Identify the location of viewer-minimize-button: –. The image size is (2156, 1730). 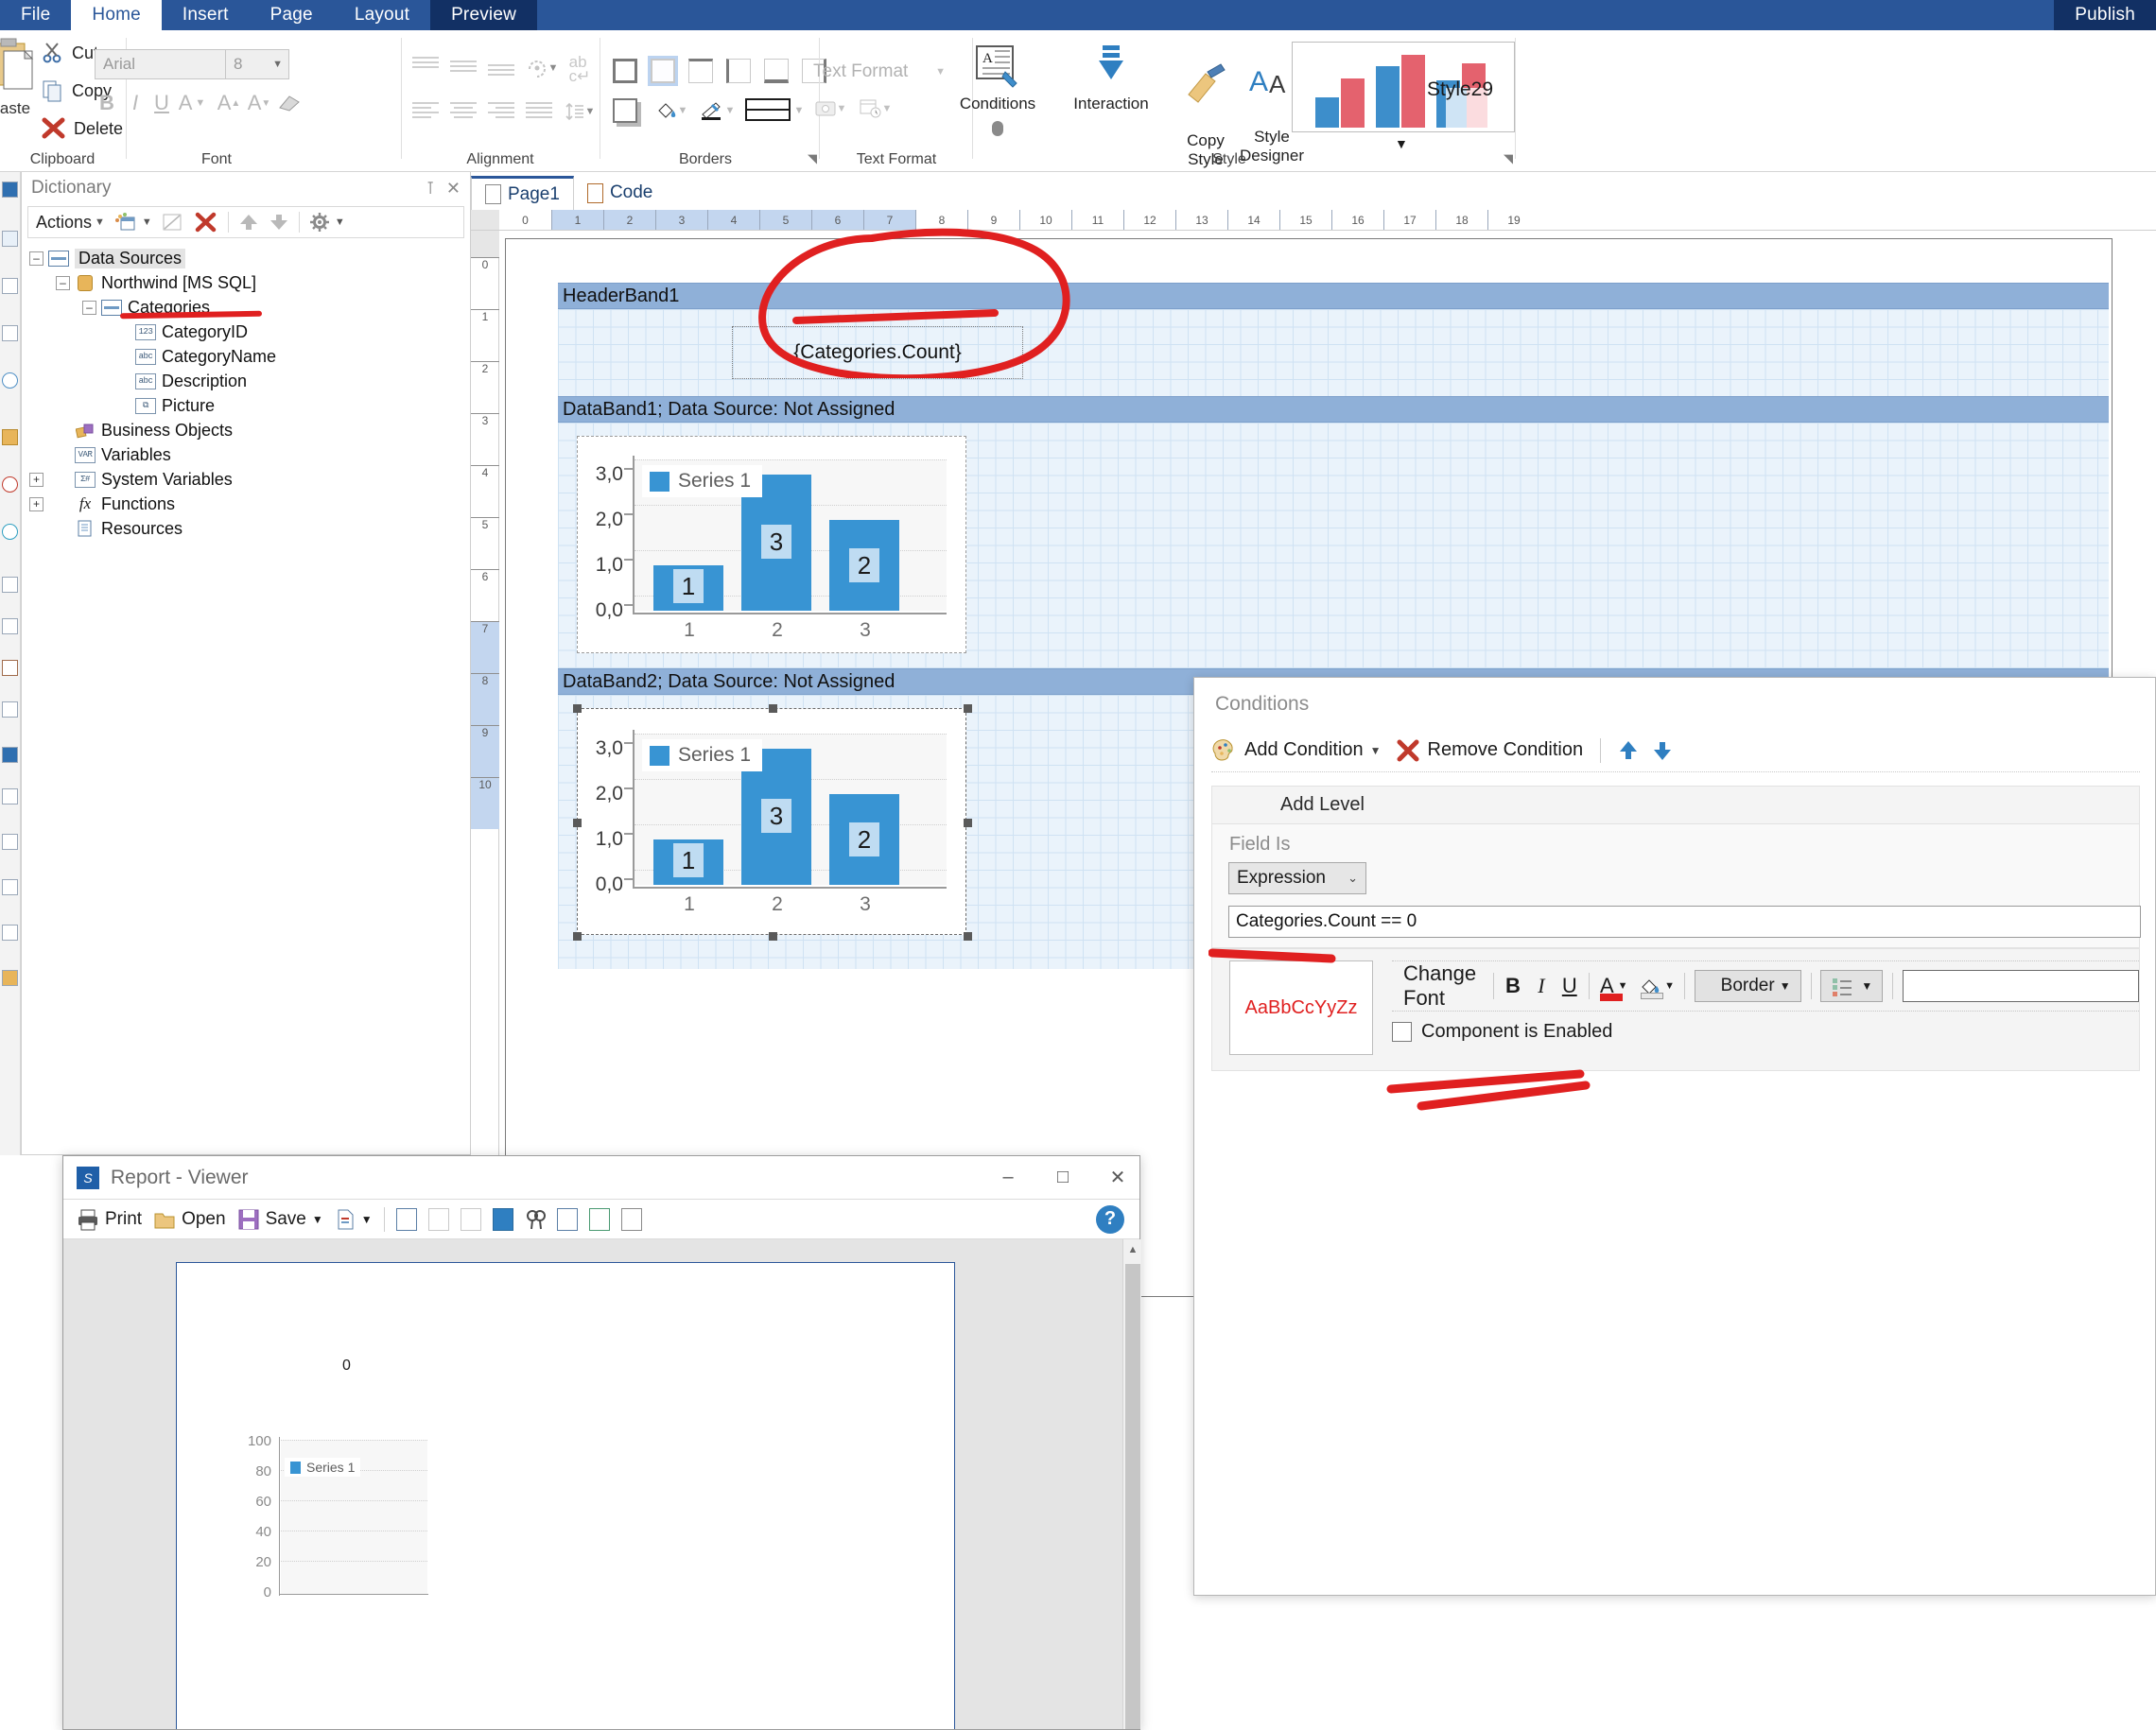
(1008, 1178).